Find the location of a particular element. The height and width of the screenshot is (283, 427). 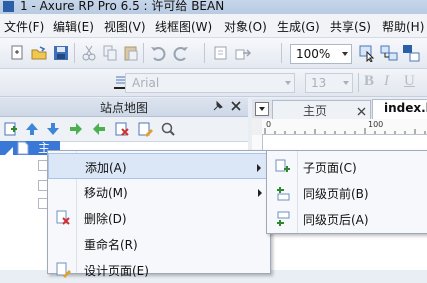

menu-edit: 编辑(E) is located at coordinates (73, 26).